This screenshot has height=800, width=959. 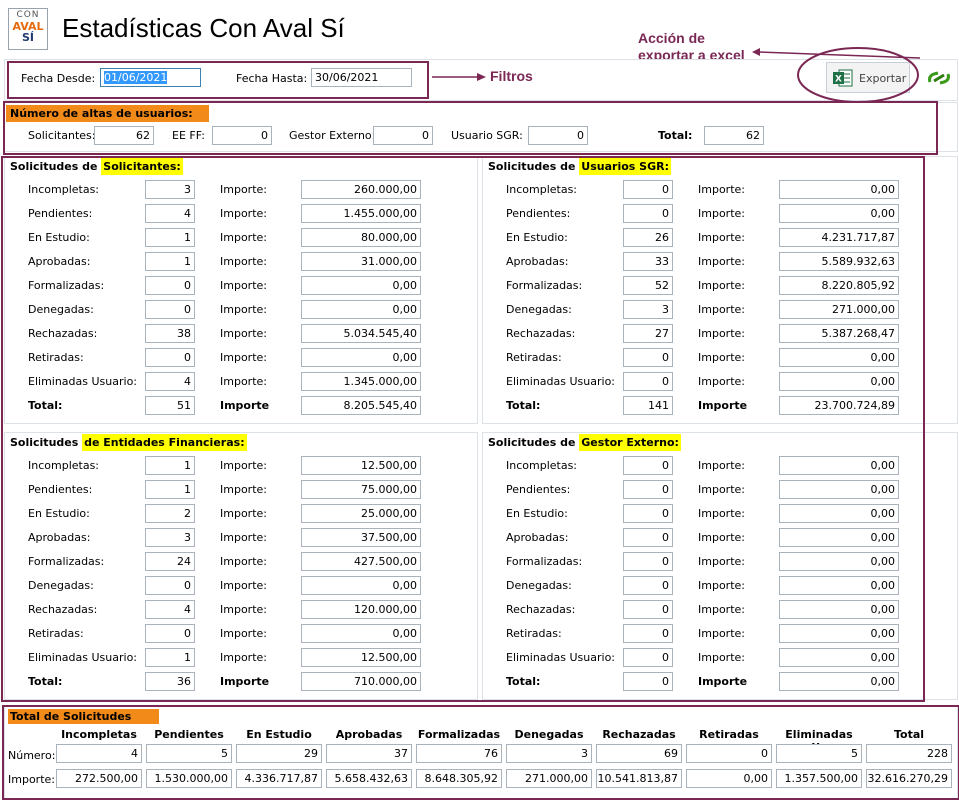 What do you see at coordinates (549, 778) in the screenshot?
I see `totals-importe-field: 271.000,00` at bounding box center [549, 778].